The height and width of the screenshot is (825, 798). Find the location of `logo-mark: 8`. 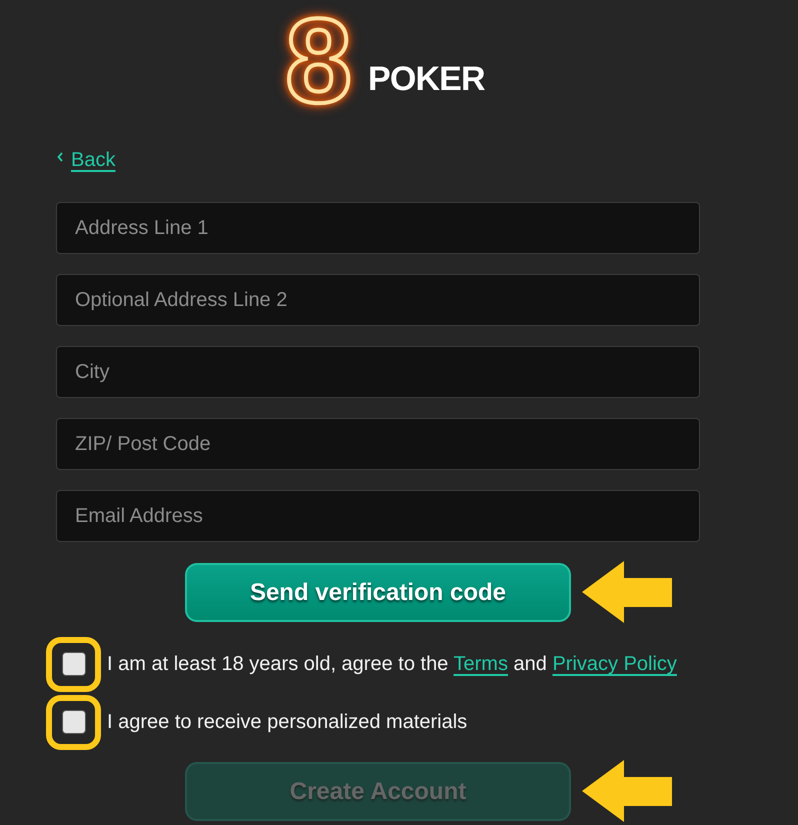

logo-mark: 8 is located at coordinates (318, 61).